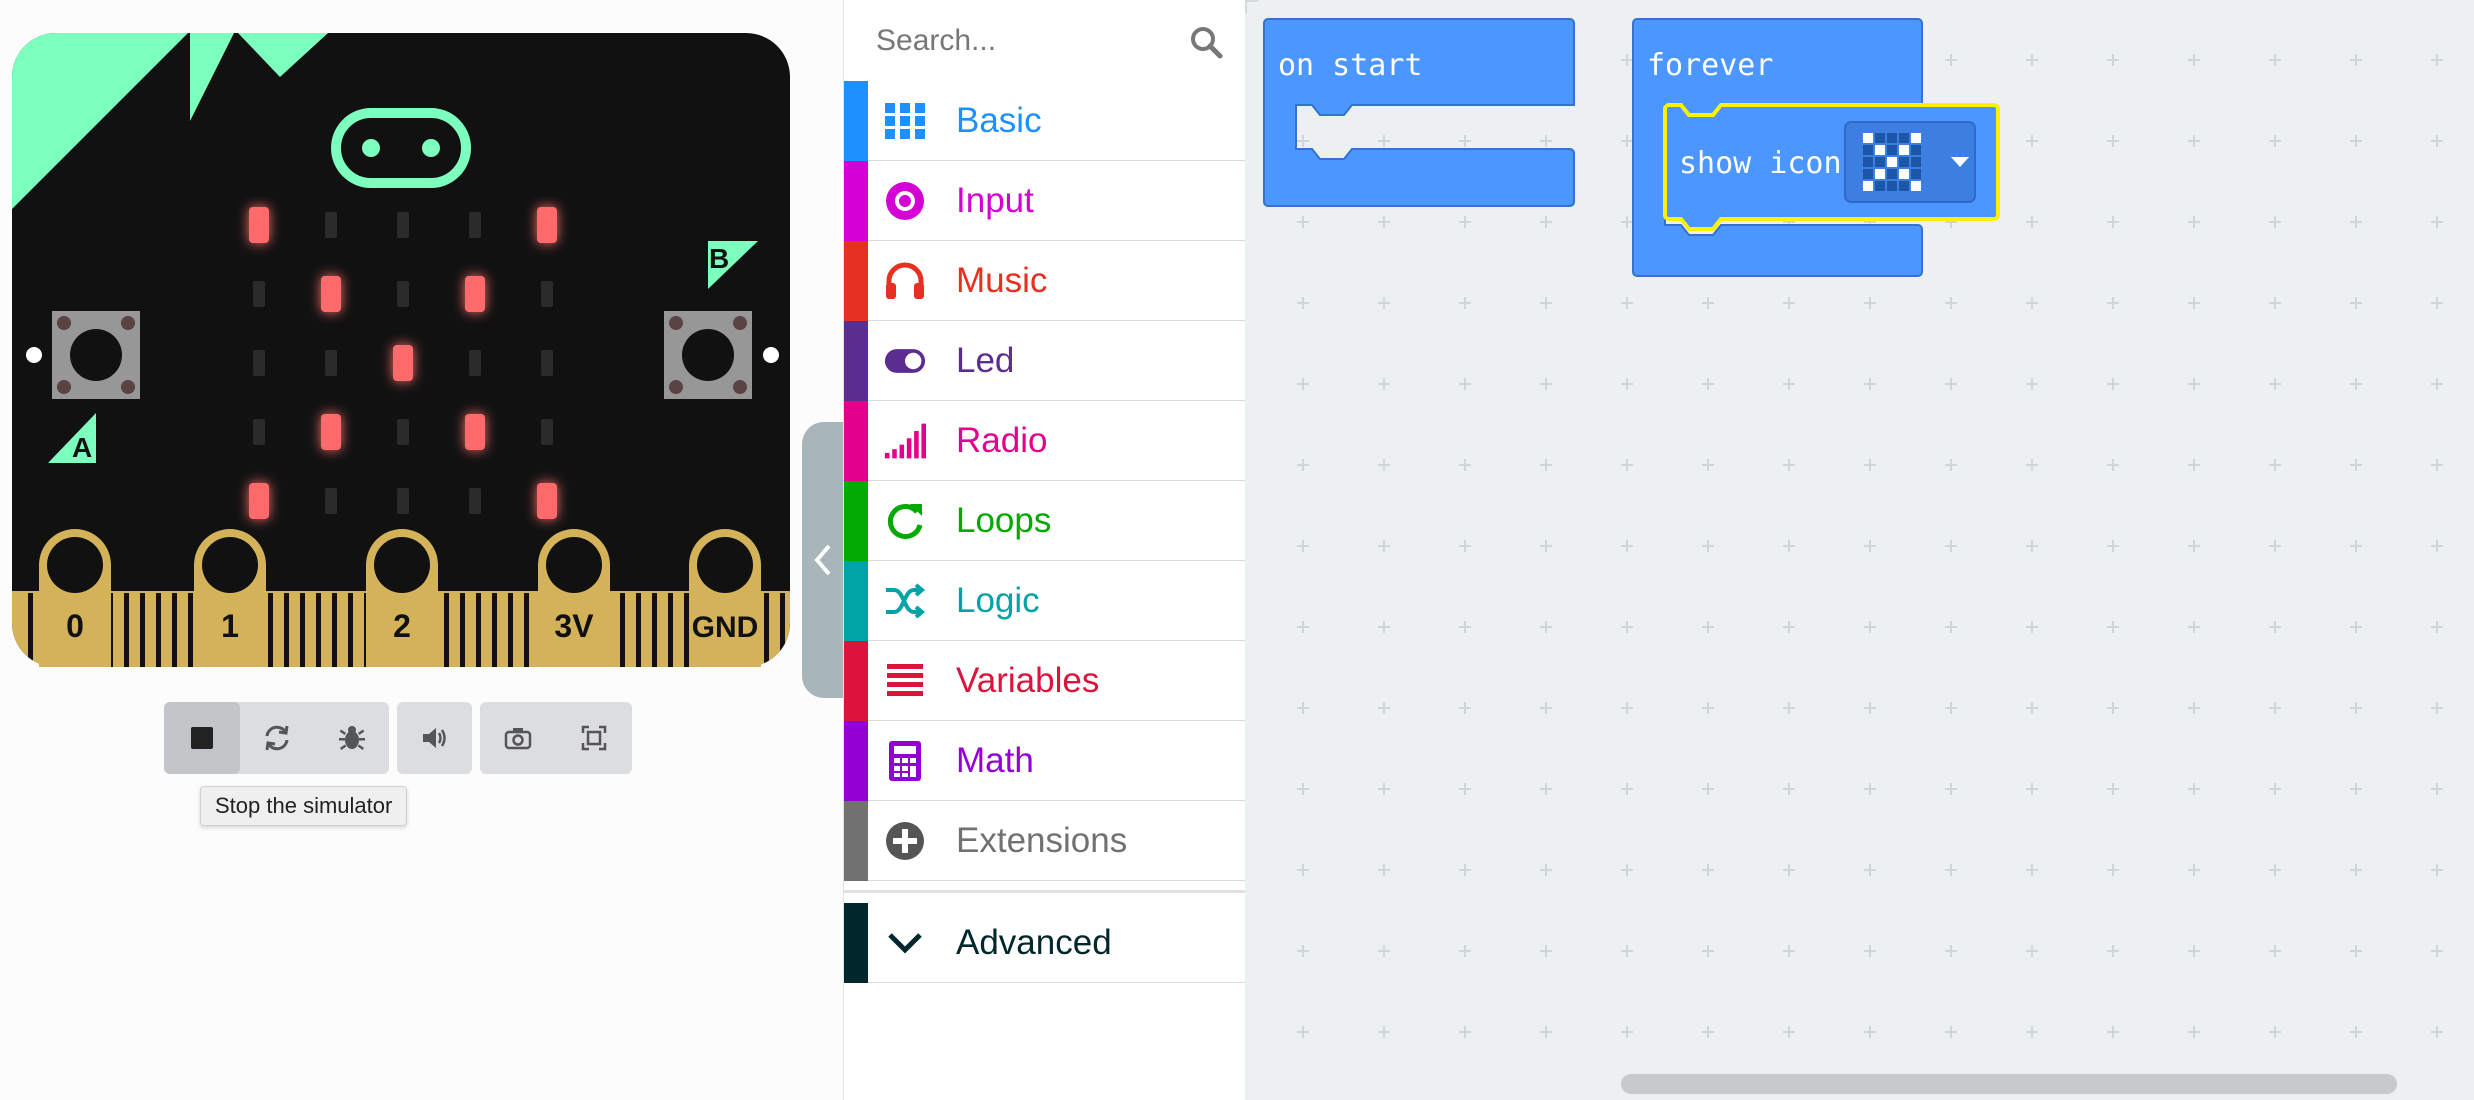  Describe the element at coordinates (905, 681) in the screenshot. I see `list-icon` at that location.